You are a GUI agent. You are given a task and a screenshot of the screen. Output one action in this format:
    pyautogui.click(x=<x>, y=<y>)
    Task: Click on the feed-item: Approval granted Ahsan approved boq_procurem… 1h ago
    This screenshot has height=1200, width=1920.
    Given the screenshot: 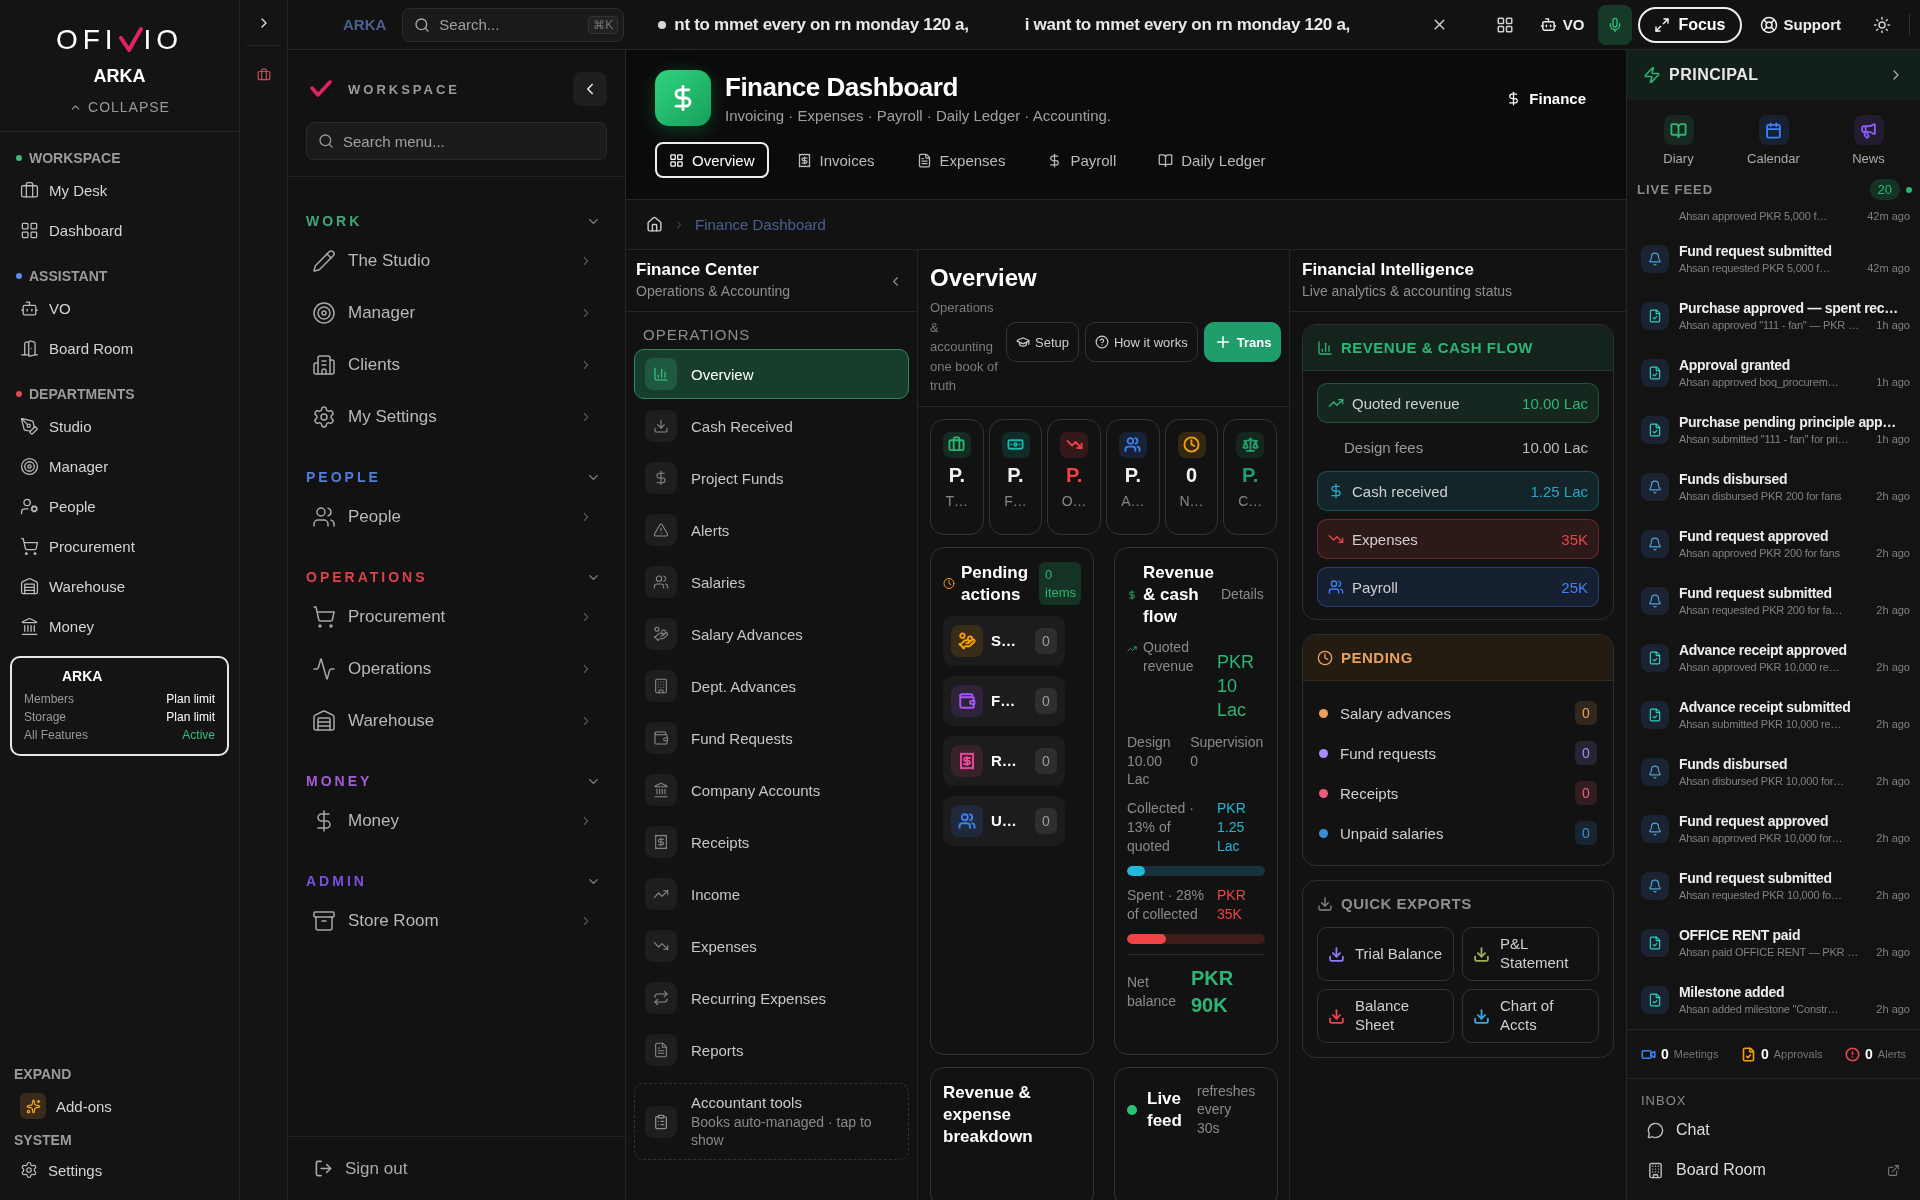 What is the action you would take?
    pyautogui.click(x=1775, y=372)
    